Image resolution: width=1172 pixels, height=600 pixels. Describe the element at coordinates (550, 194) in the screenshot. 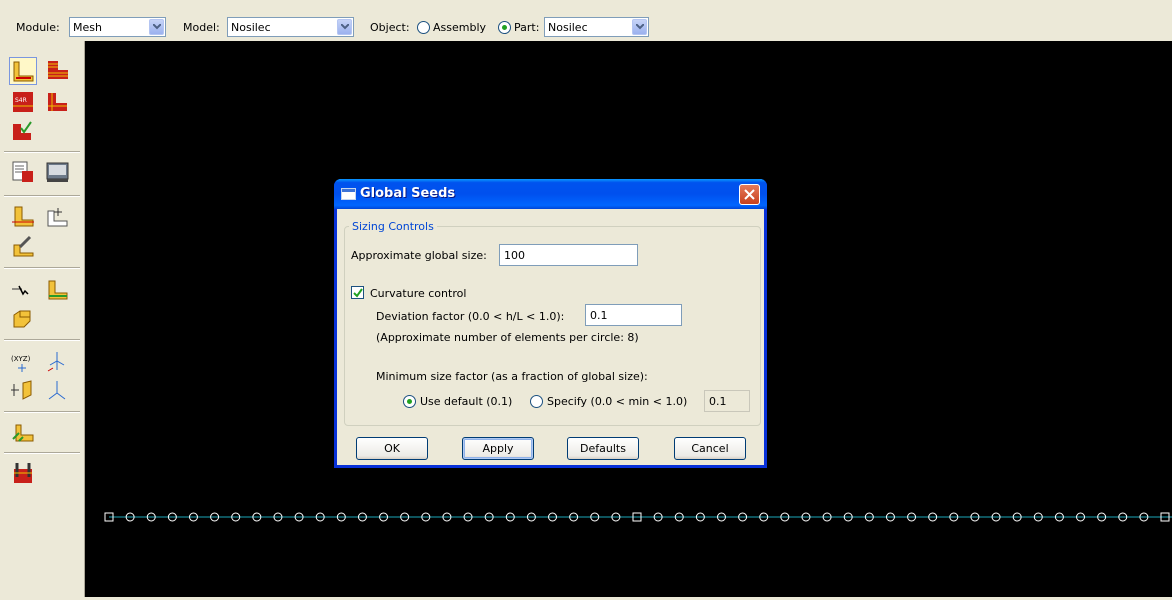

I see `dialog-titlebar: Global Seeds` at that location.